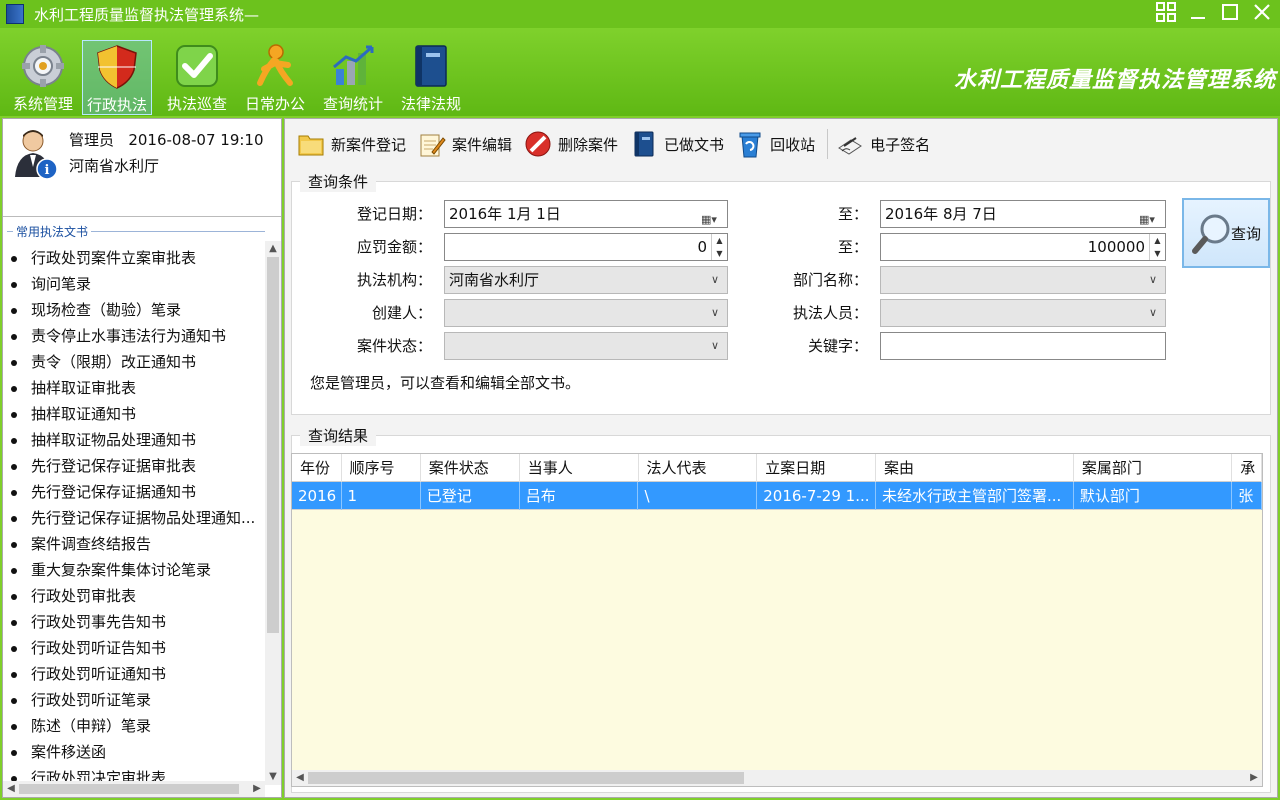 This screenshot has width=1280, height=800. What do you see at coordinates (1262, 12) in the screenshot?
I see `close-icon` at bounding box center [1262, 12].